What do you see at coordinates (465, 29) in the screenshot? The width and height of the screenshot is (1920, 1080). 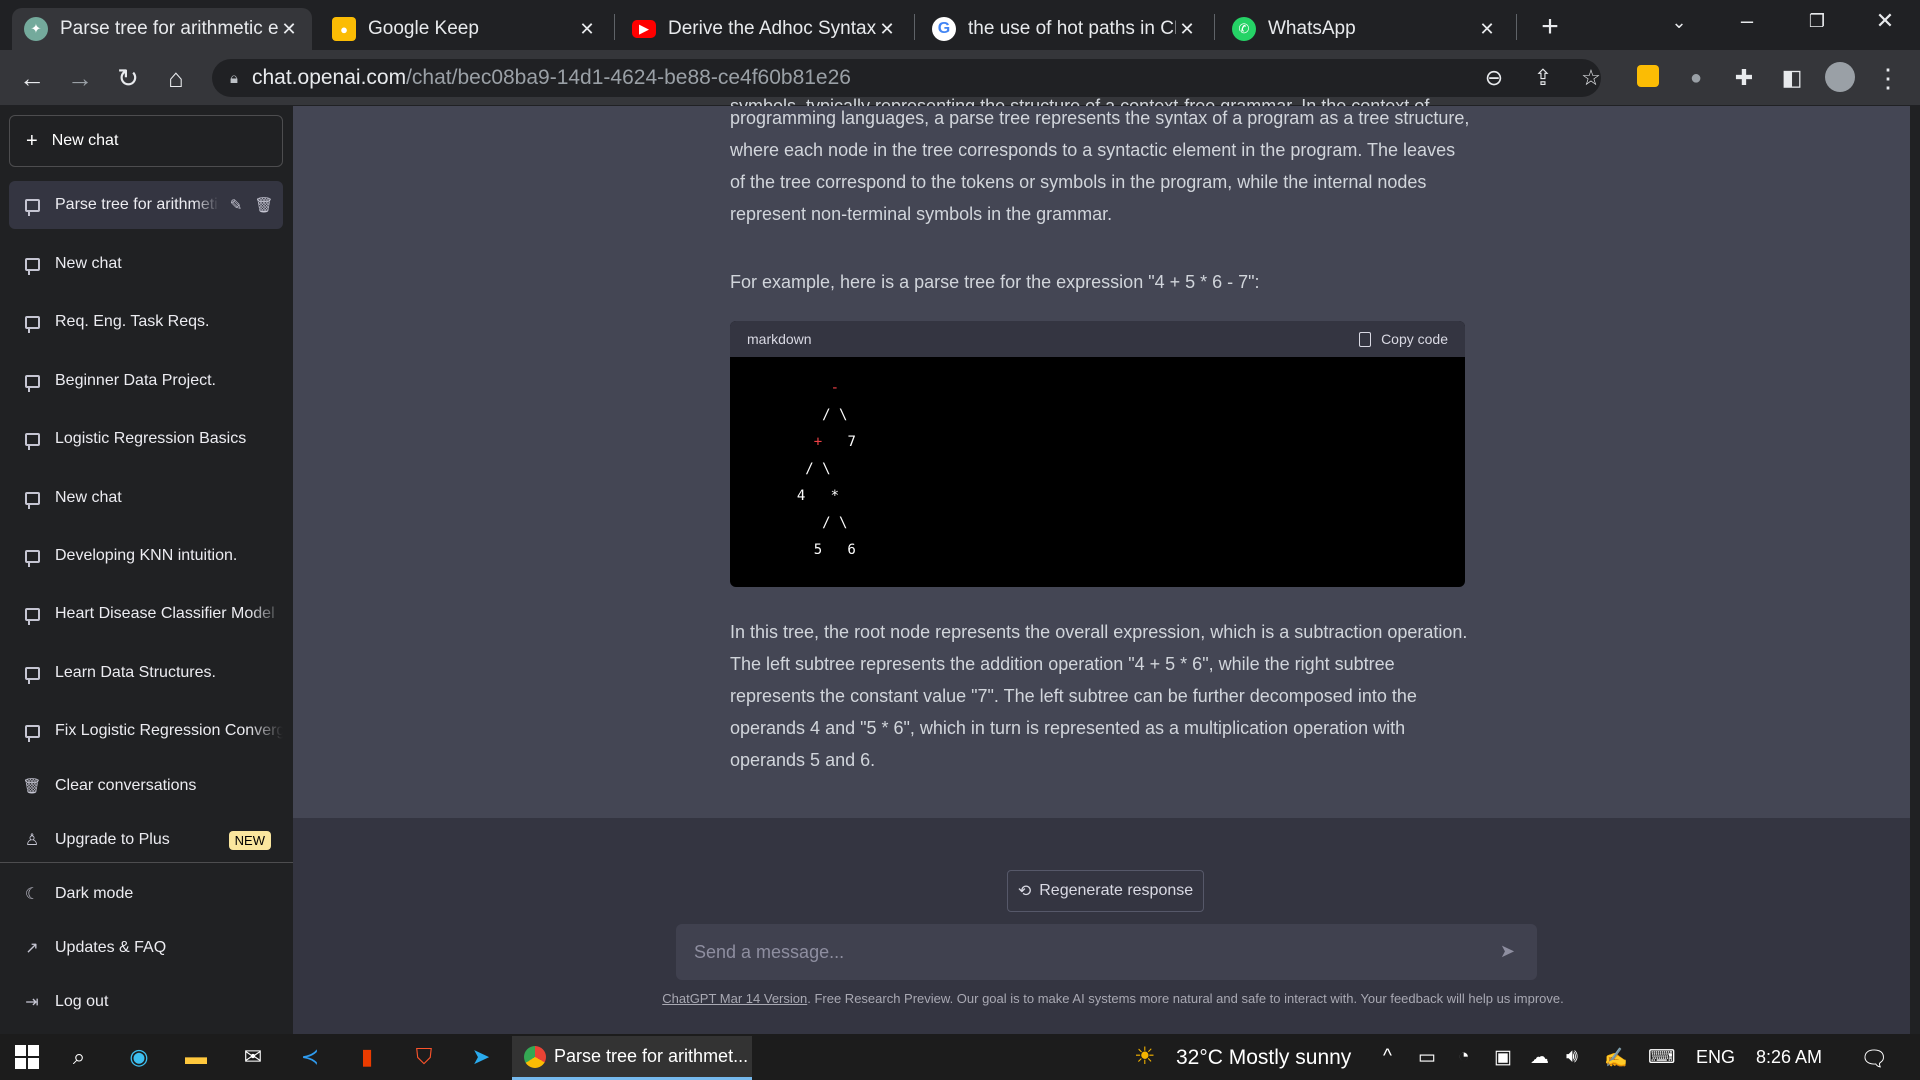 I see `tab-google-keep: ● Google Keep ✕` at bounding box center [465, 29].